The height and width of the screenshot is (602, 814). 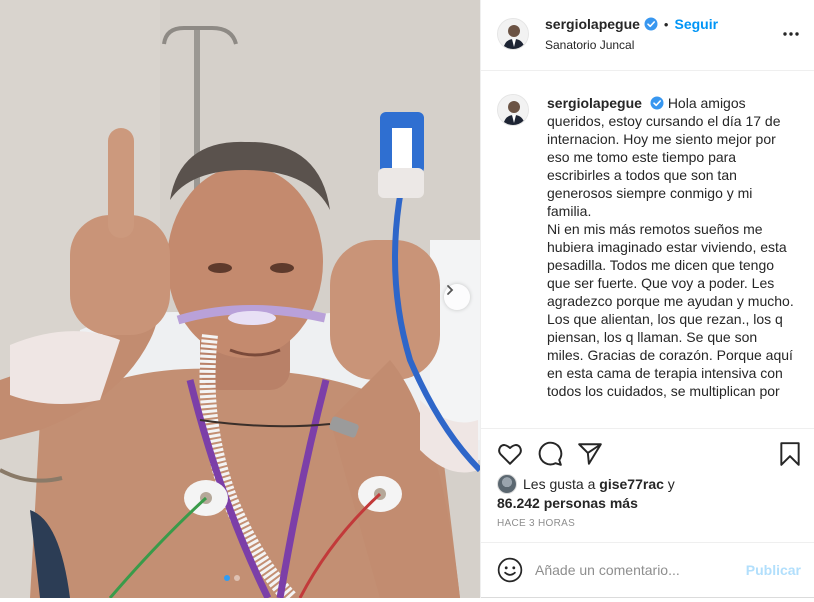 I want to click on location-link: Sanatorio Juncal, so click(x=589, y=45).